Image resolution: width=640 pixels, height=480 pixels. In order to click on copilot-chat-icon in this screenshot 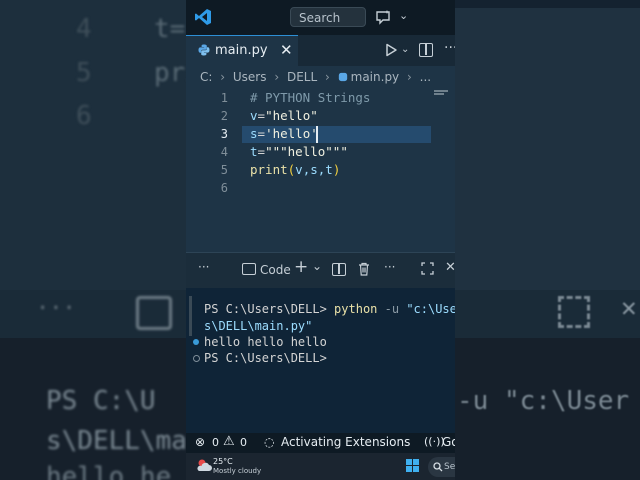, I will do `click(383, 17)`.